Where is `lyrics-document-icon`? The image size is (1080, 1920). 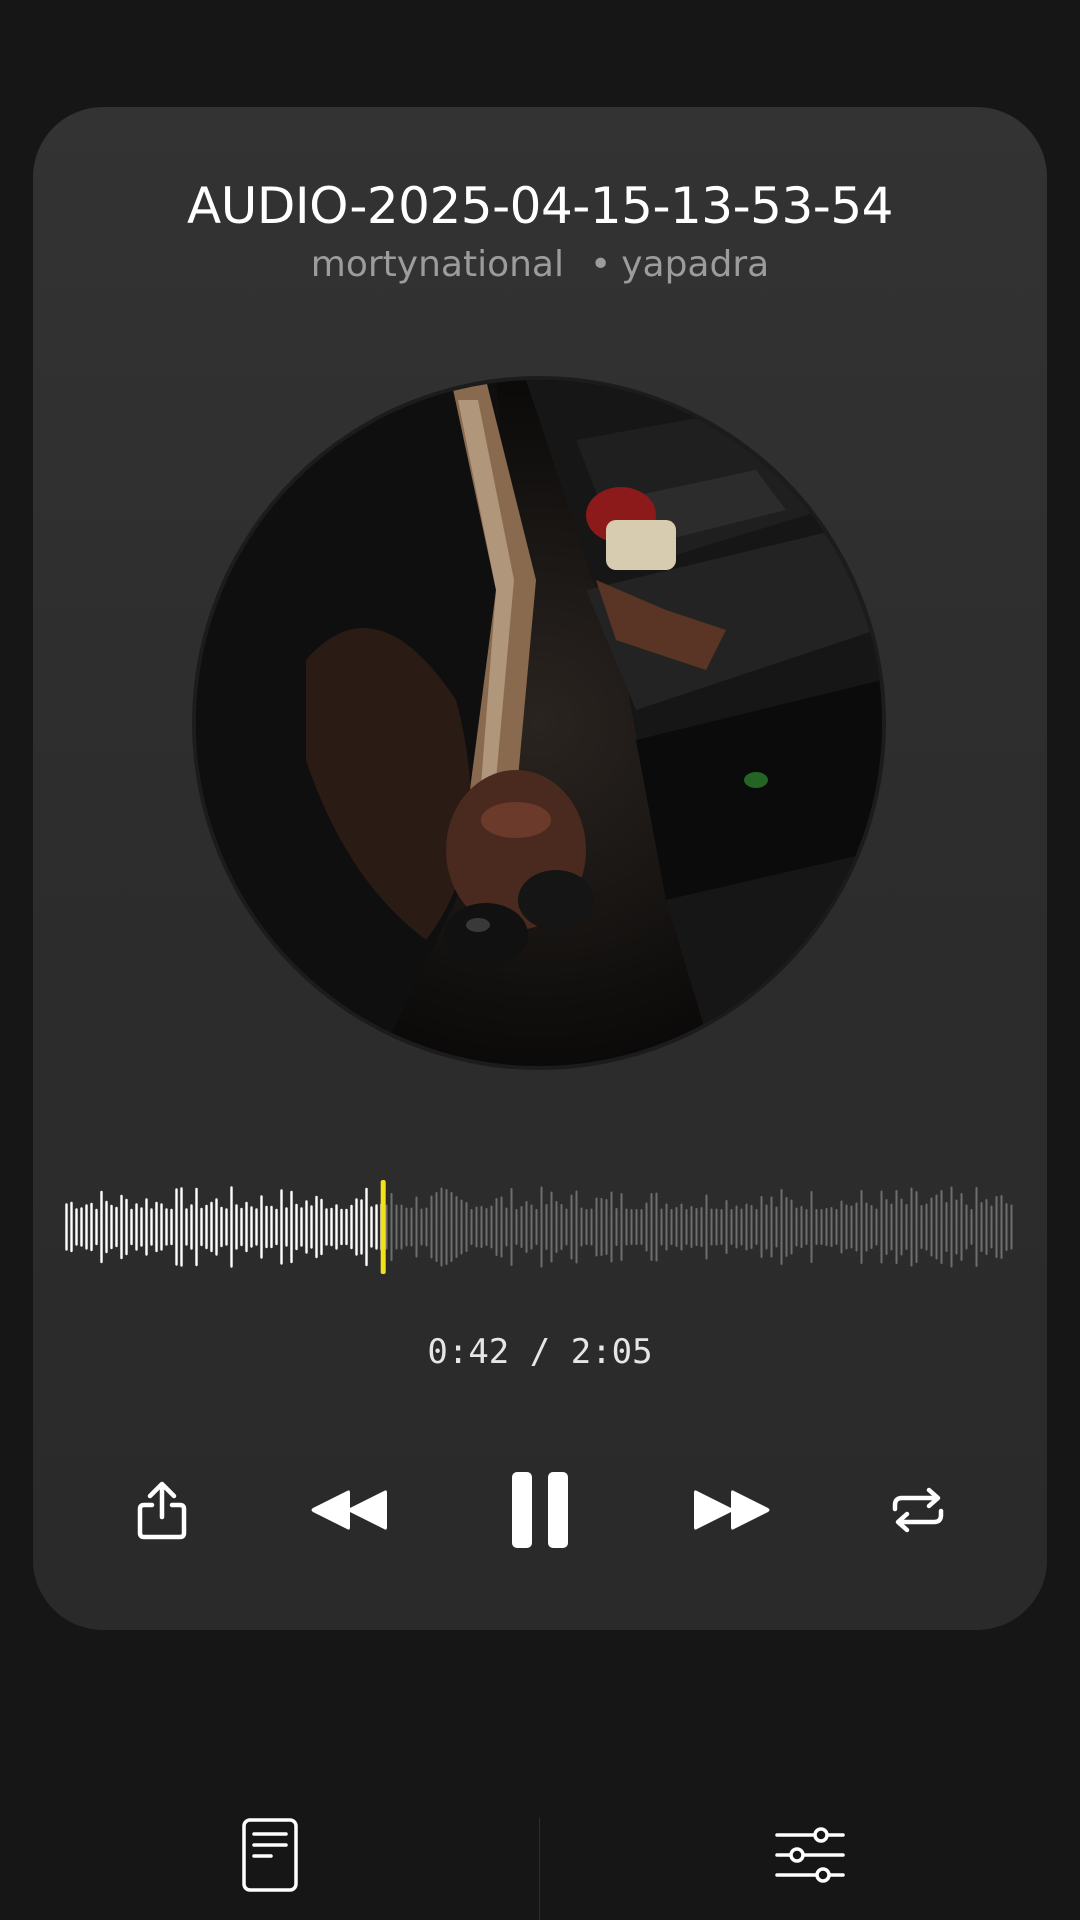 lyrics-document-icon is located at coordinates (270, 1855).